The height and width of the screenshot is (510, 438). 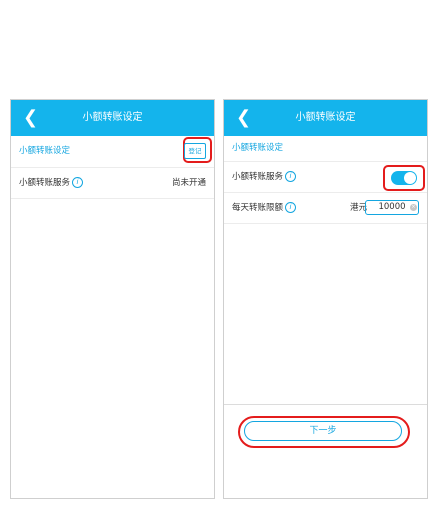 I want to click on section-title: 小额转账设定, so click(x=325, y=149).